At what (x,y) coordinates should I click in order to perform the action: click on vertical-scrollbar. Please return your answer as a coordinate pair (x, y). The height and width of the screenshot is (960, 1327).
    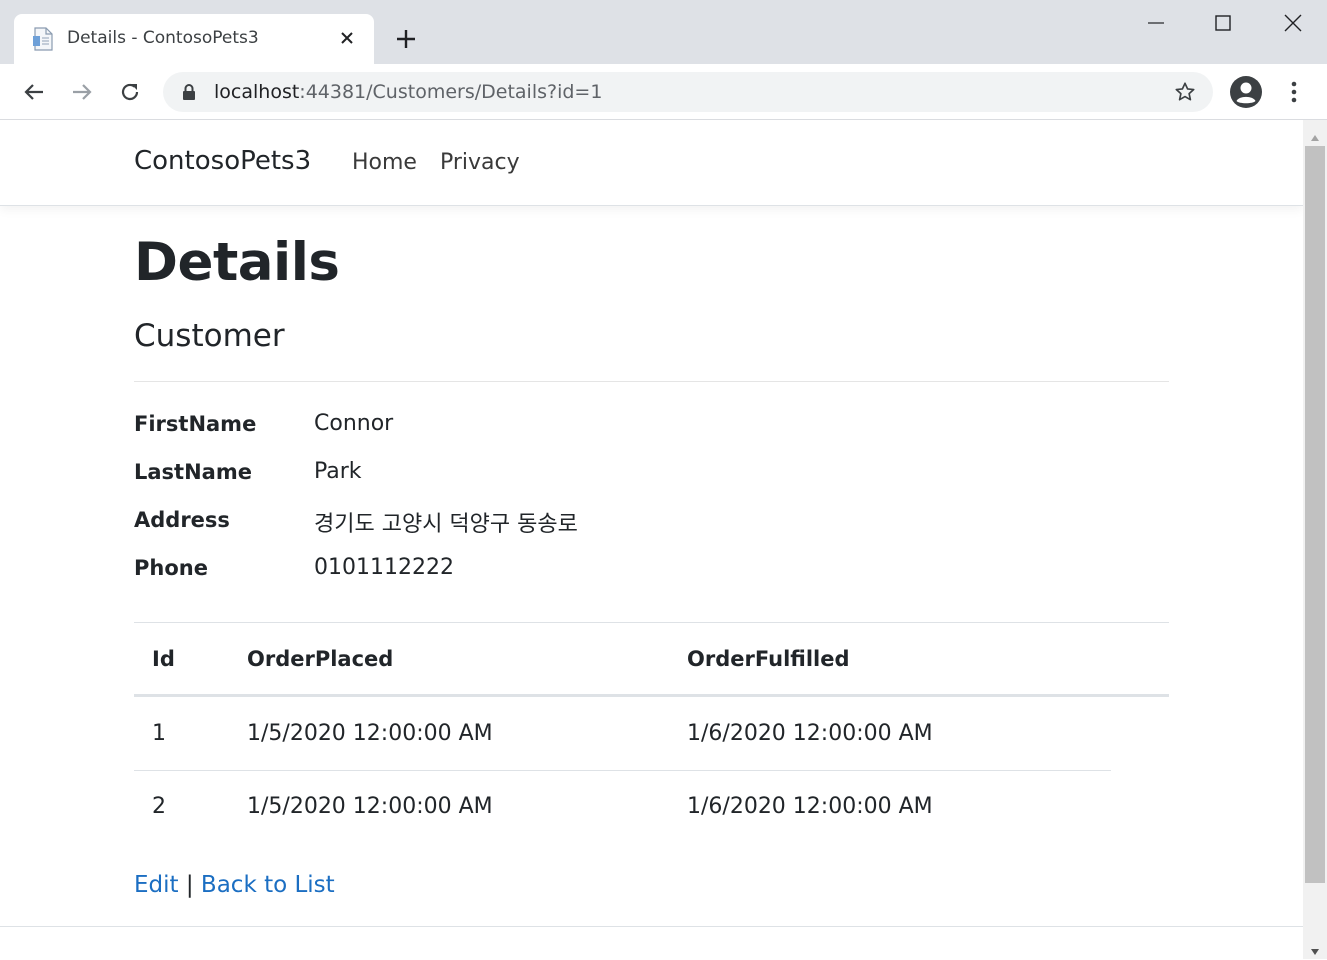
    Looking at the image, I should click on (1315, 539).